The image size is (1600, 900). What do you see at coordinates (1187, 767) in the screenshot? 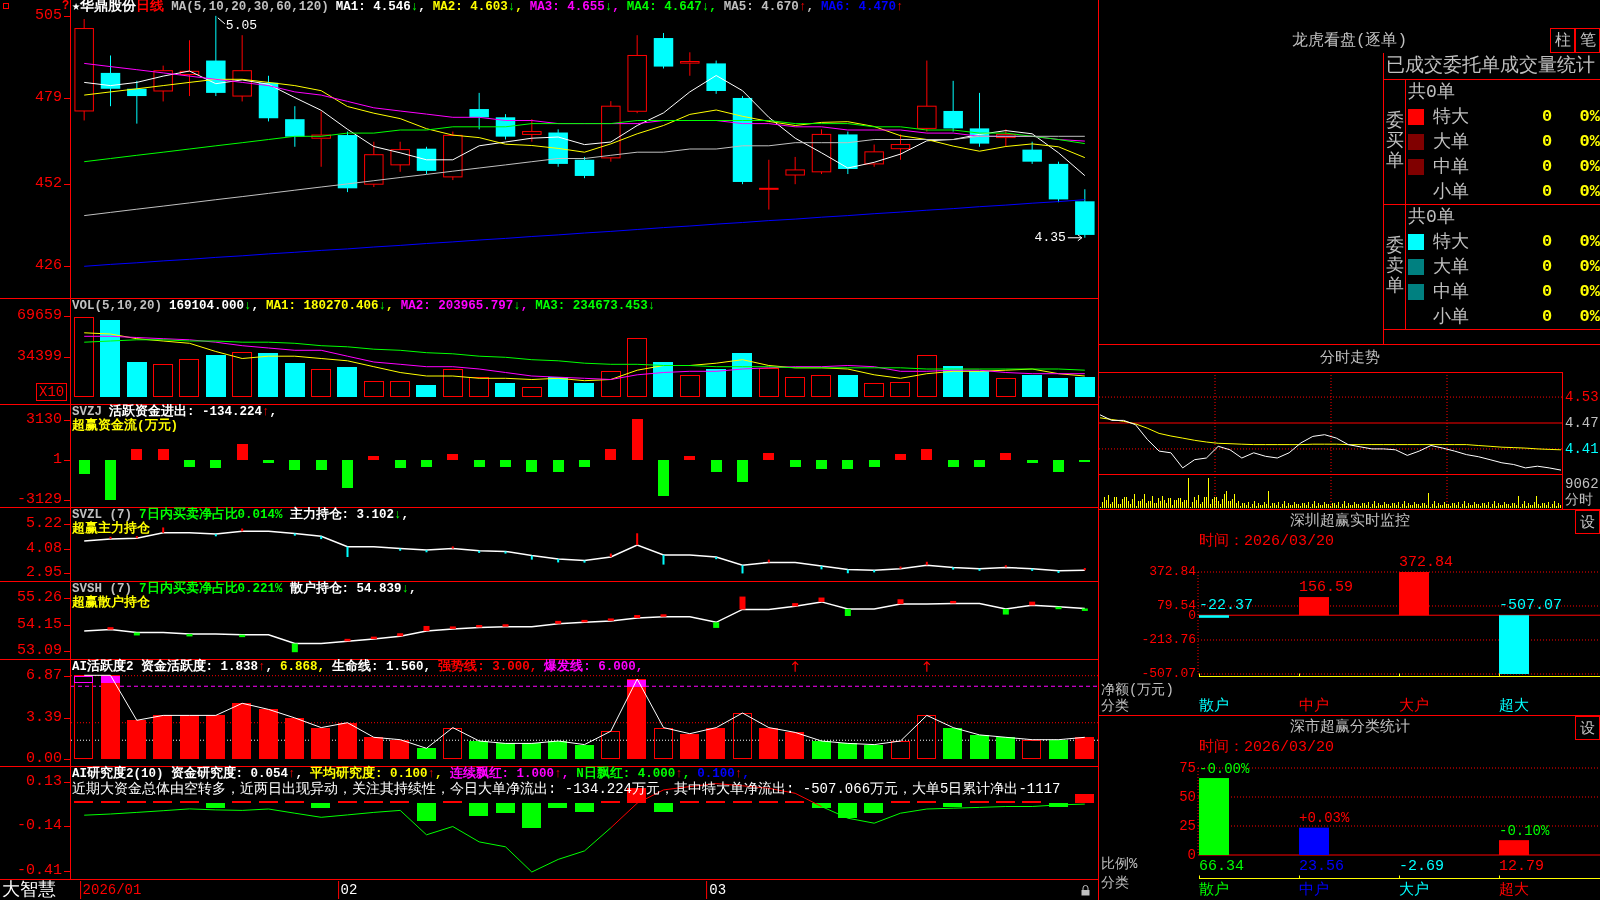
I see `axis-label: 75` at bounding box center [1187, 767].